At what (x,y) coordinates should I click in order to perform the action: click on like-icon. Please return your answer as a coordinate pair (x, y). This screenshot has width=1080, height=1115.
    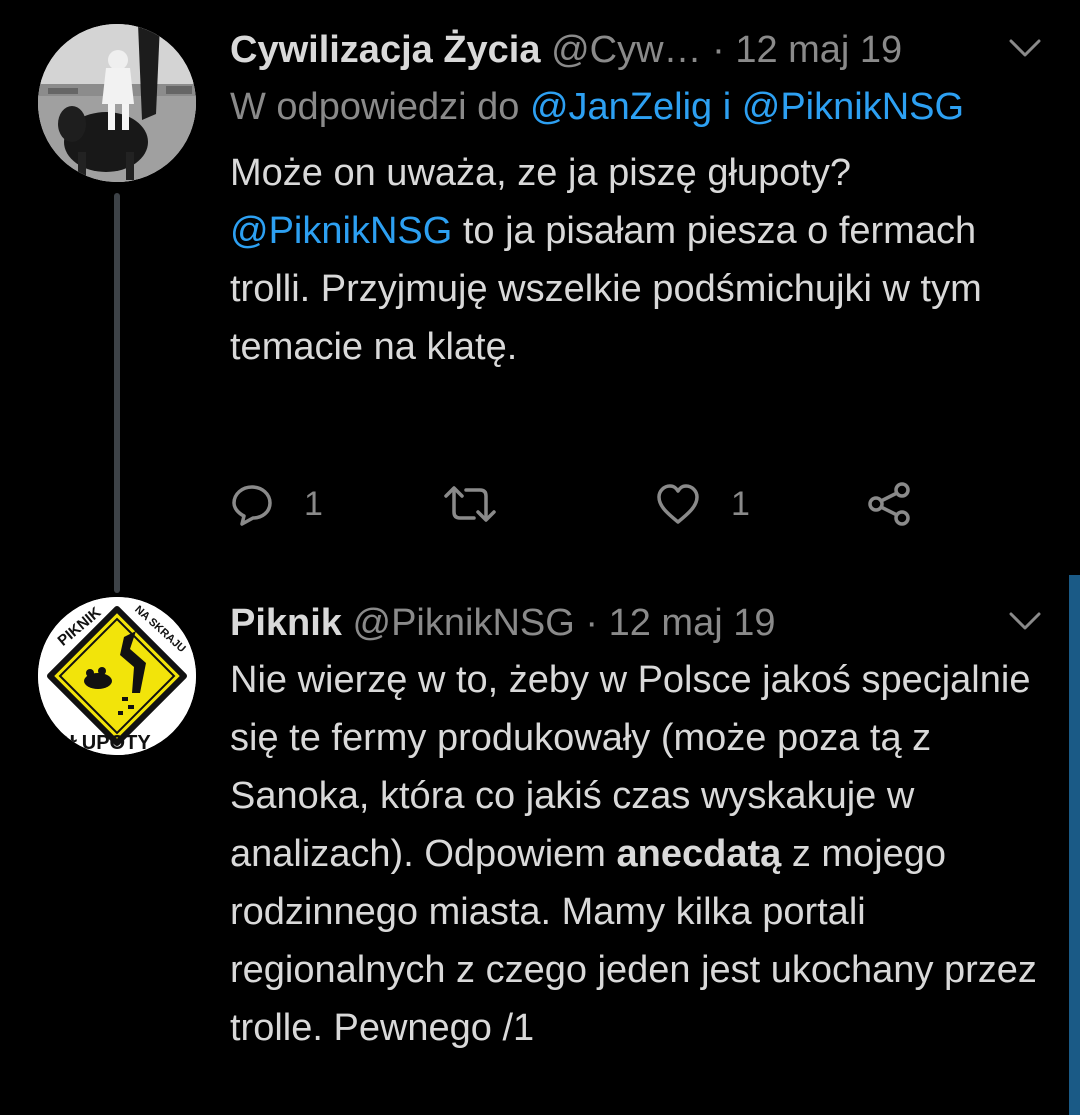
    Looking at the image, I should click on (678, 504).